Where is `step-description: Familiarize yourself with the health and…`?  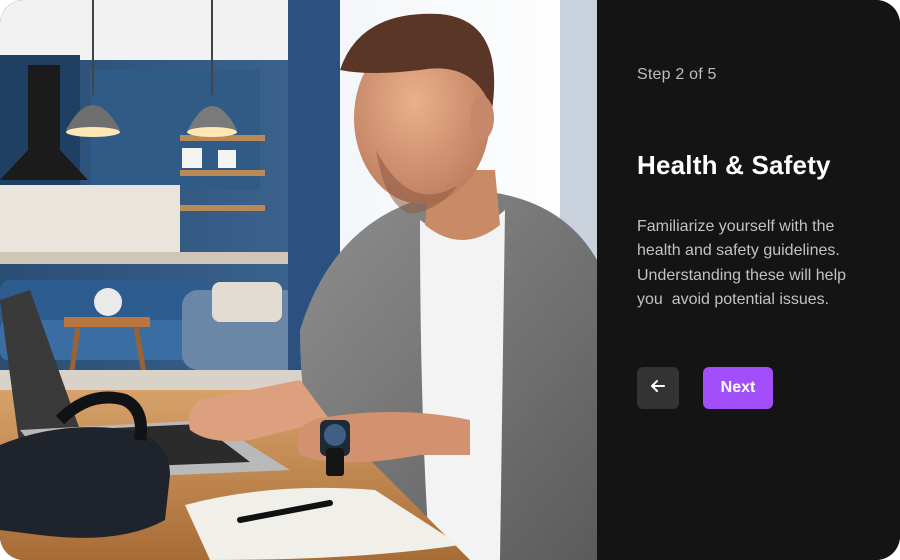
step-description: Familiarize yourself with the health and… is located at coordinates (744, 263).